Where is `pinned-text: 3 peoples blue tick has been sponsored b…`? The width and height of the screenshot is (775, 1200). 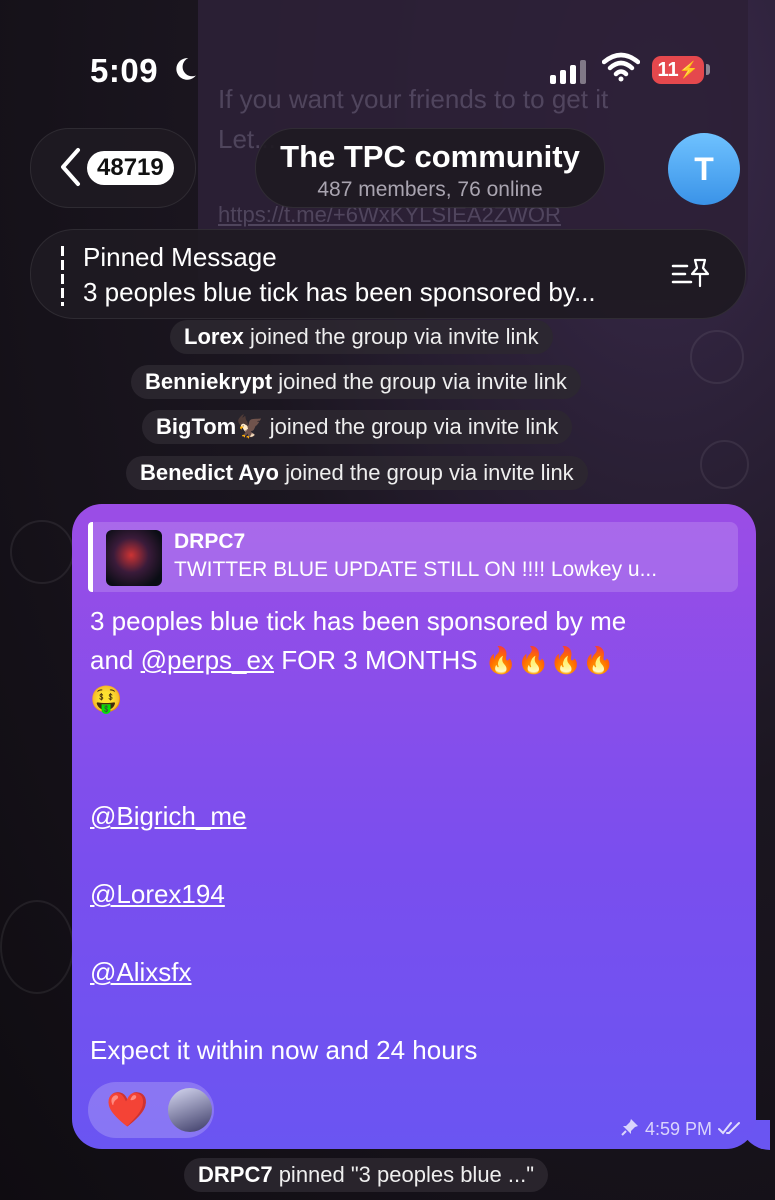
pinned-text: 3 peoples blue tick has been sponsored b… is located at coordinates (339, 292).